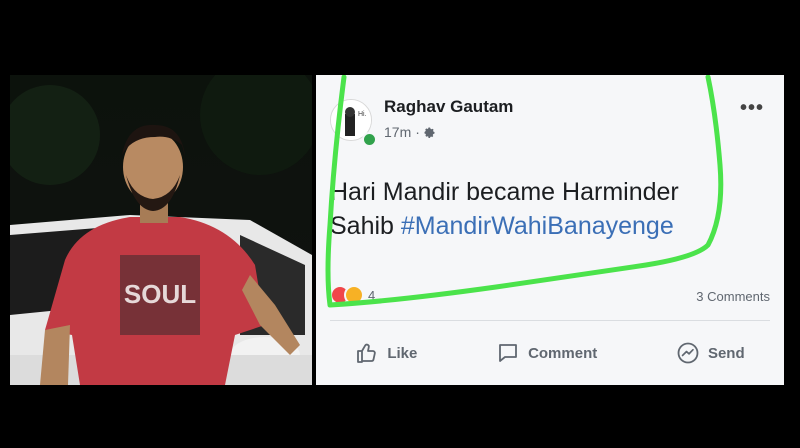 This screenshot has height=448, width=800. What do you see at coordinates (397, 132) in the screenshot?
I see `post-time: 17m` at bounding box center [397, 132].